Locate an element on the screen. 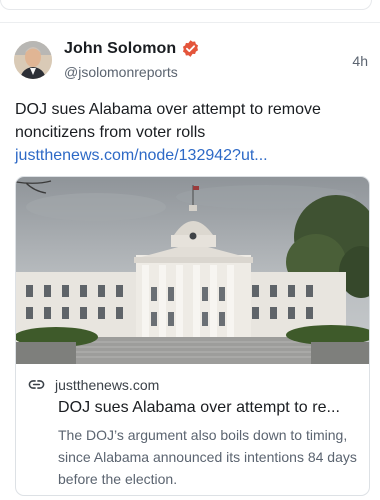  previous-post-card-edge is located at coordinates (186, 5).